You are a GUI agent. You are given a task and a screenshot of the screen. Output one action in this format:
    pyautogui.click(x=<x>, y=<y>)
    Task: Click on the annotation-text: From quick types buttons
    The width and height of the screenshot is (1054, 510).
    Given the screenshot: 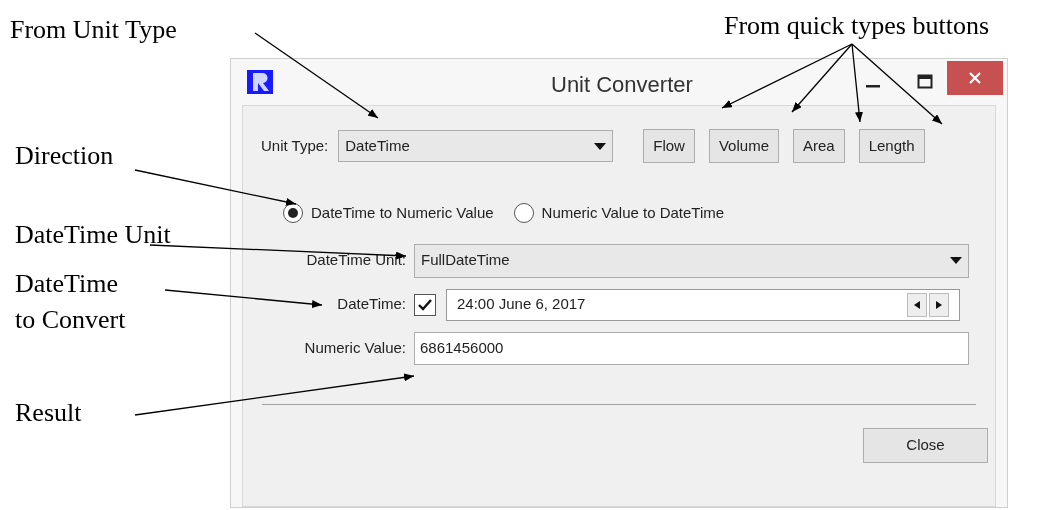 What is the action you would take?
    pyautogui.click(x=857, y=26)
    